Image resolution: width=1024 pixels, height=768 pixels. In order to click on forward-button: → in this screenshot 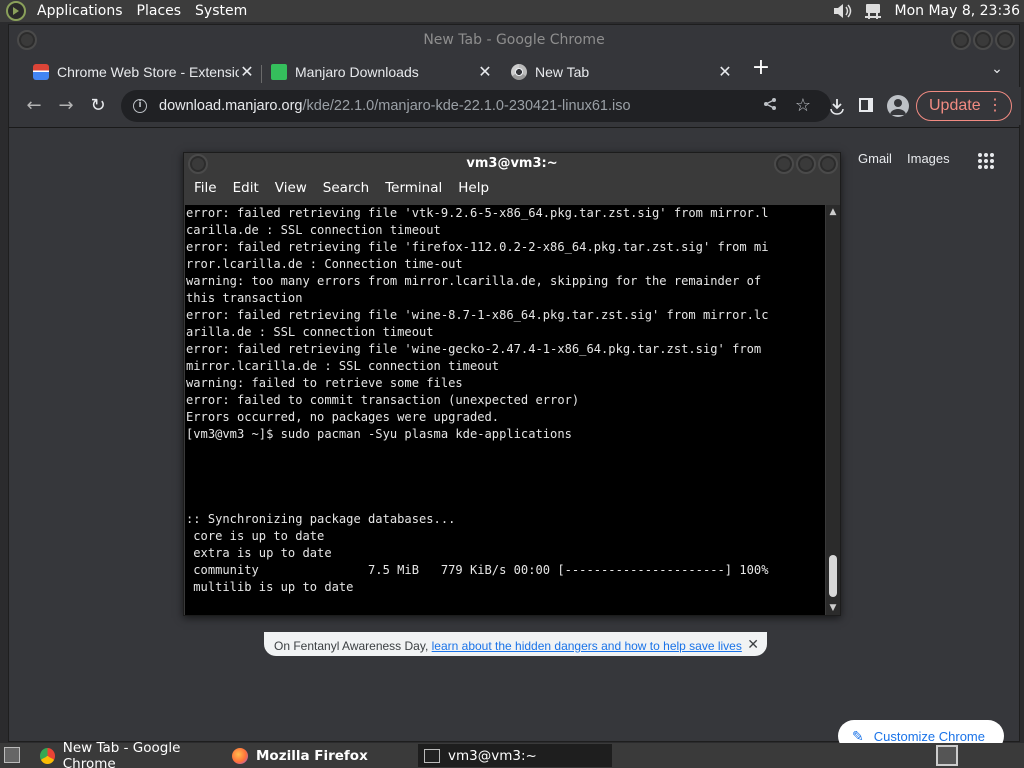, I will do `click(66, 106)`.